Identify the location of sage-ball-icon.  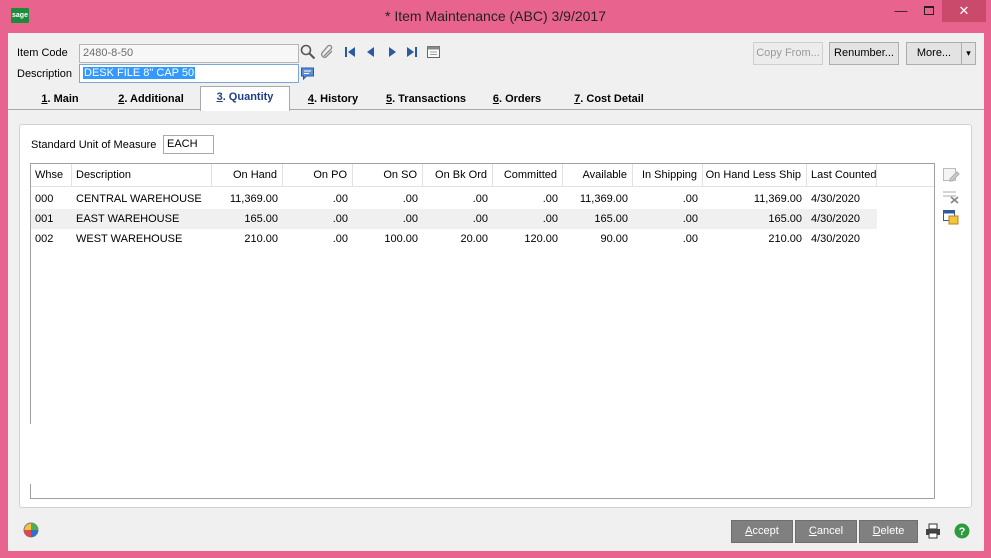
(31, 530).